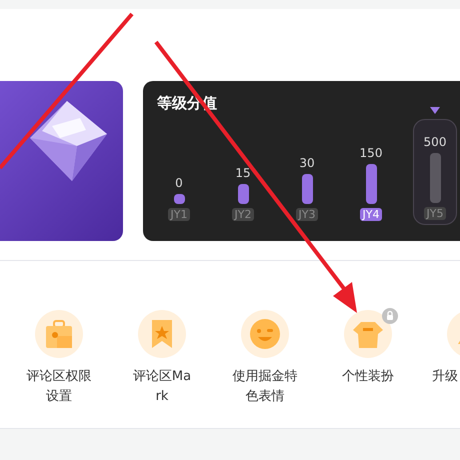  What do you see at coordinates (371, 214) in the screenshot?
I see `level-tag: JY4` at bounding box center [371, 214].